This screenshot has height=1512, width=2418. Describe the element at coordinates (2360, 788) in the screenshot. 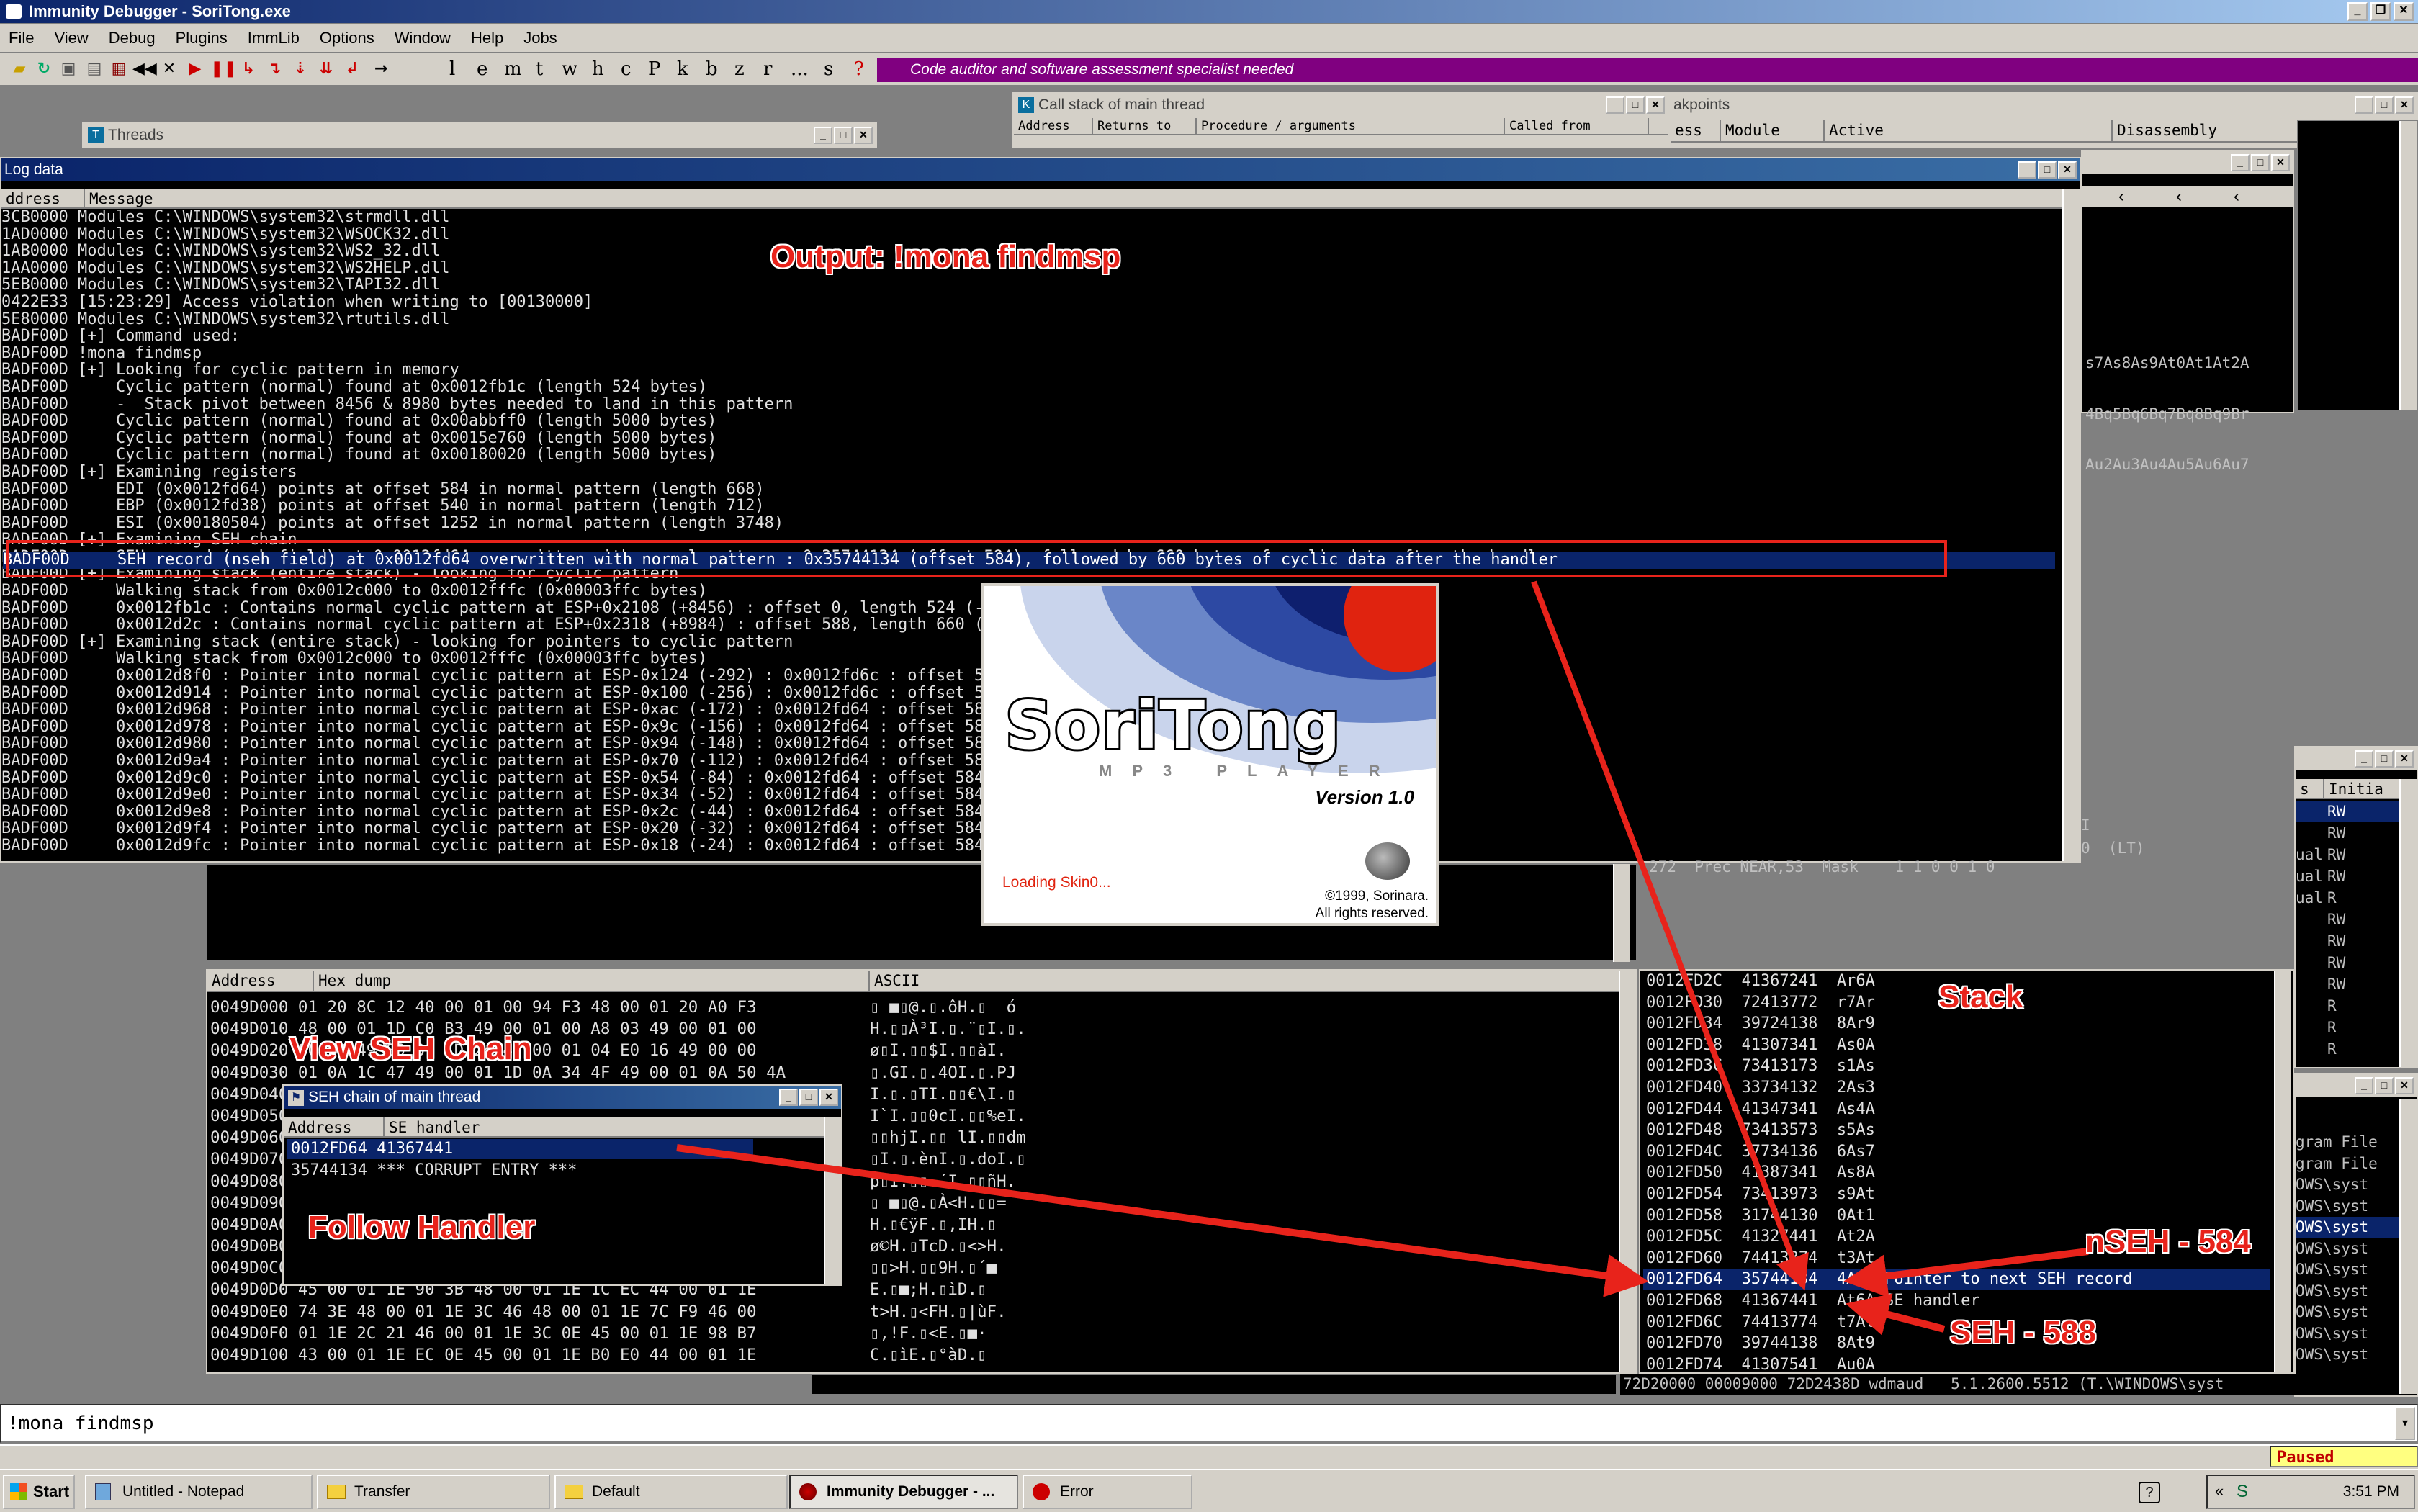

I see `memory-col-initial: Initia` at that location.